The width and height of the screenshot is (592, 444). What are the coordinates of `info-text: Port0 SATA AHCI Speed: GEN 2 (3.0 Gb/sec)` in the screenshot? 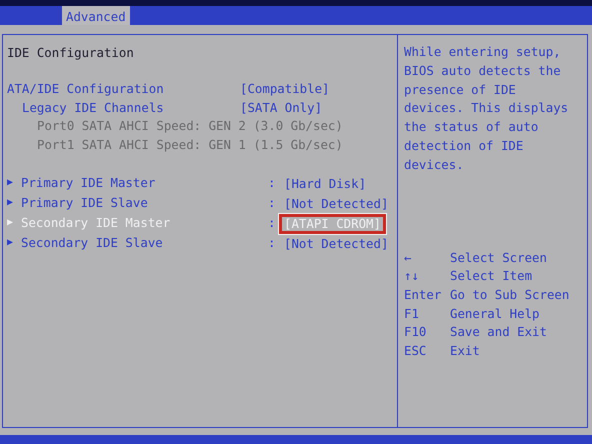 It's located at (190, 126).